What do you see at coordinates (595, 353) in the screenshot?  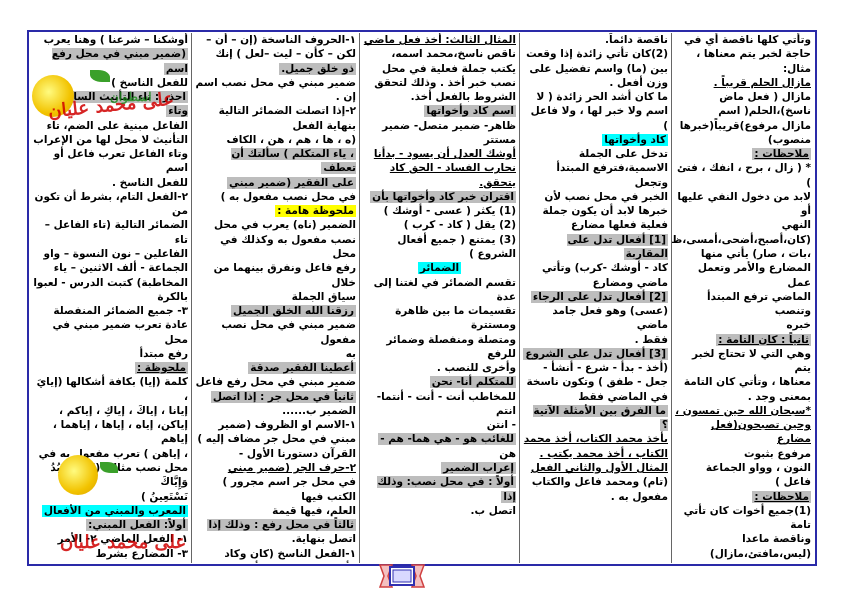 I see `text-span: [3] أفعال تدل على الشروع` at bounding box center [595, 353].